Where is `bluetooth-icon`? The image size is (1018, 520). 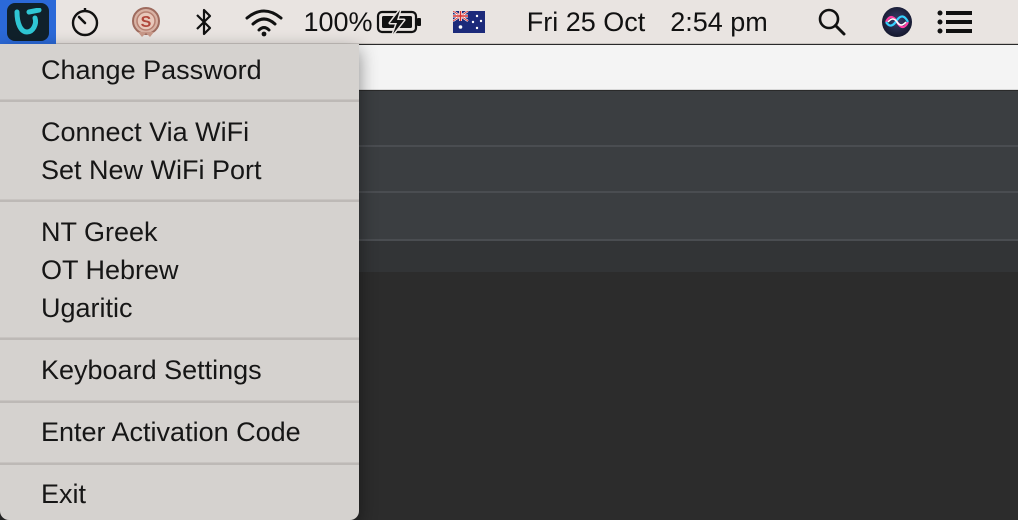 bluetooth-icon is located at coordinates (204, 22).